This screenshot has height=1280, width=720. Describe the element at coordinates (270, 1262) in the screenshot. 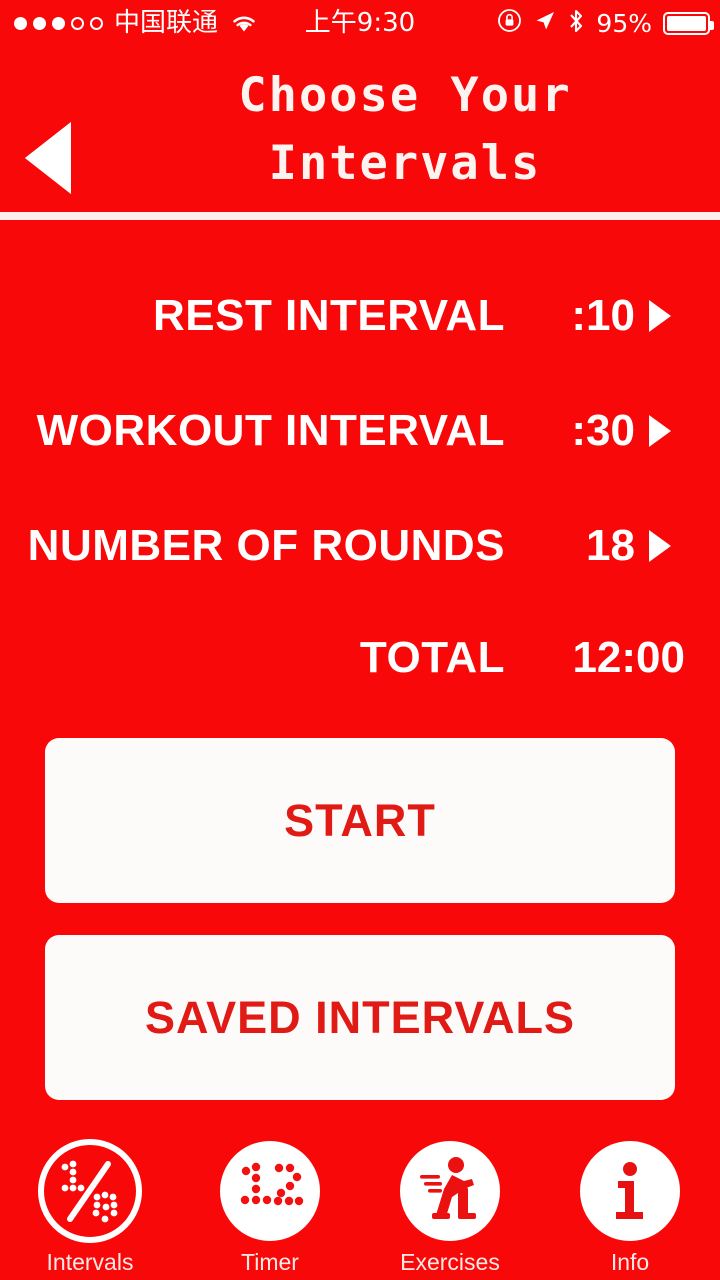

I see `tab-label: Timer` at that location.